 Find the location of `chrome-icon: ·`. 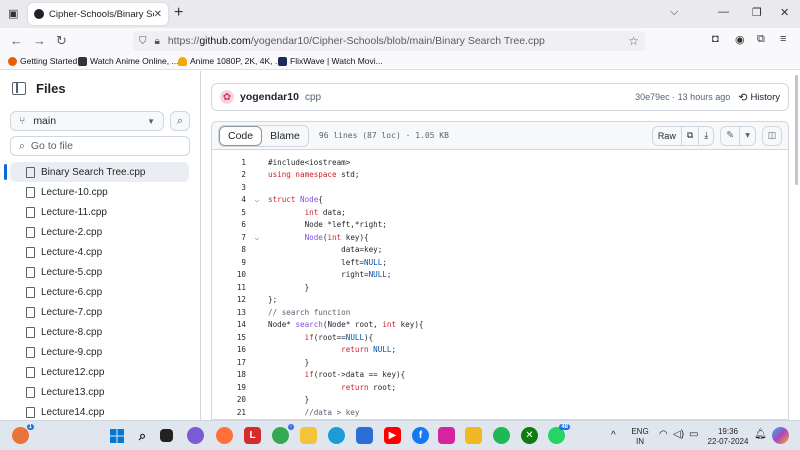

chrome-icon: · is located at coordinates (283, 434).